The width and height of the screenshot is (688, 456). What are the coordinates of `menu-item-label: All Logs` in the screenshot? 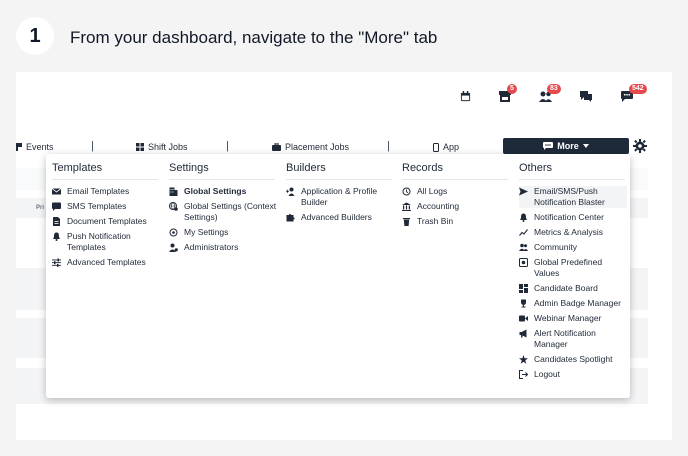 It's located at (432, 191).